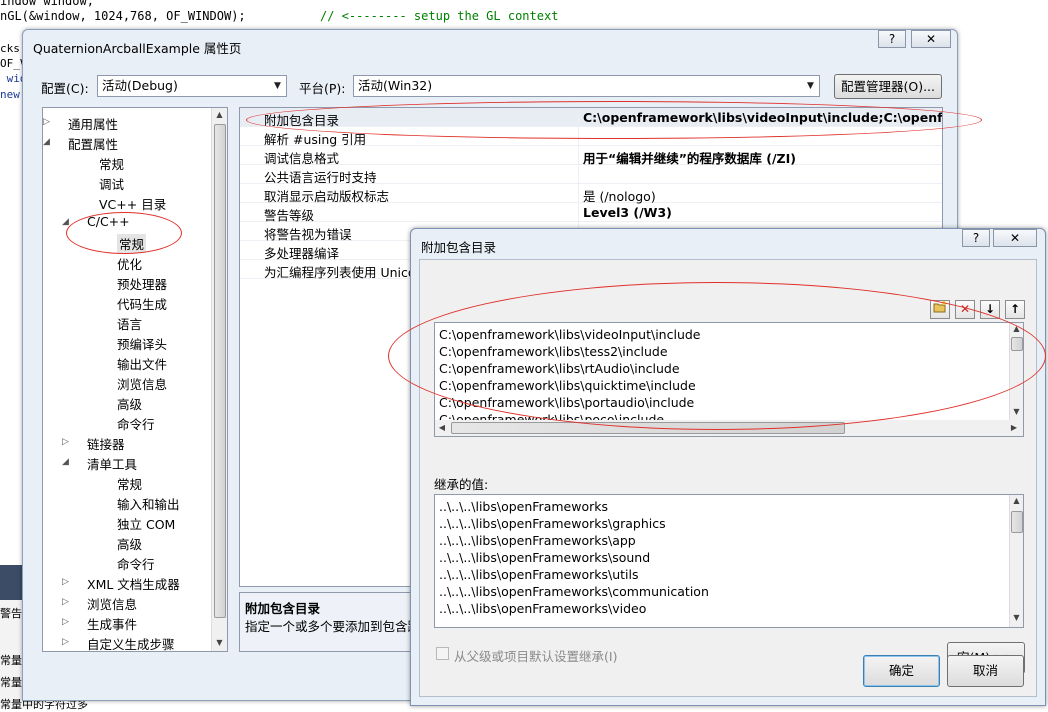 The height and width of the screenshot is (712, 1048). What do you see at coordinates (940, 309) in the screenshot?
I see `new-folder-icon` at bounding box center [940, 309].